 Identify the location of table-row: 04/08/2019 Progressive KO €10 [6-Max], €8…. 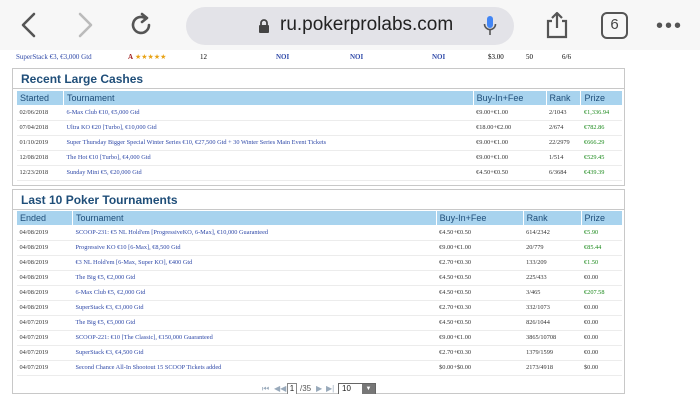
(319, 248).